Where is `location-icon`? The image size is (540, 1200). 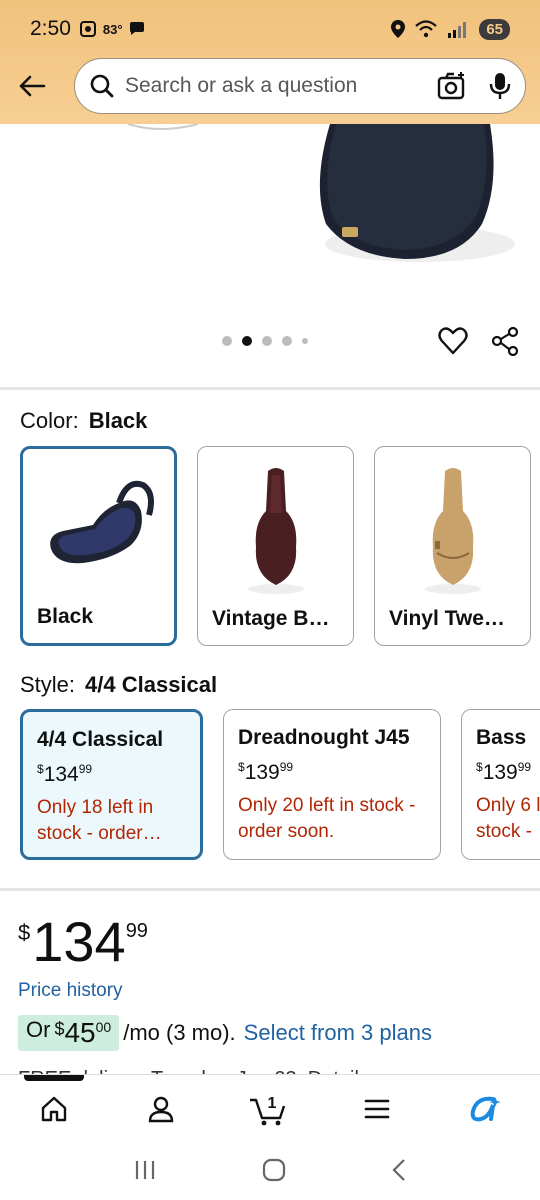 location-icon is located at coordinates (398, 29).